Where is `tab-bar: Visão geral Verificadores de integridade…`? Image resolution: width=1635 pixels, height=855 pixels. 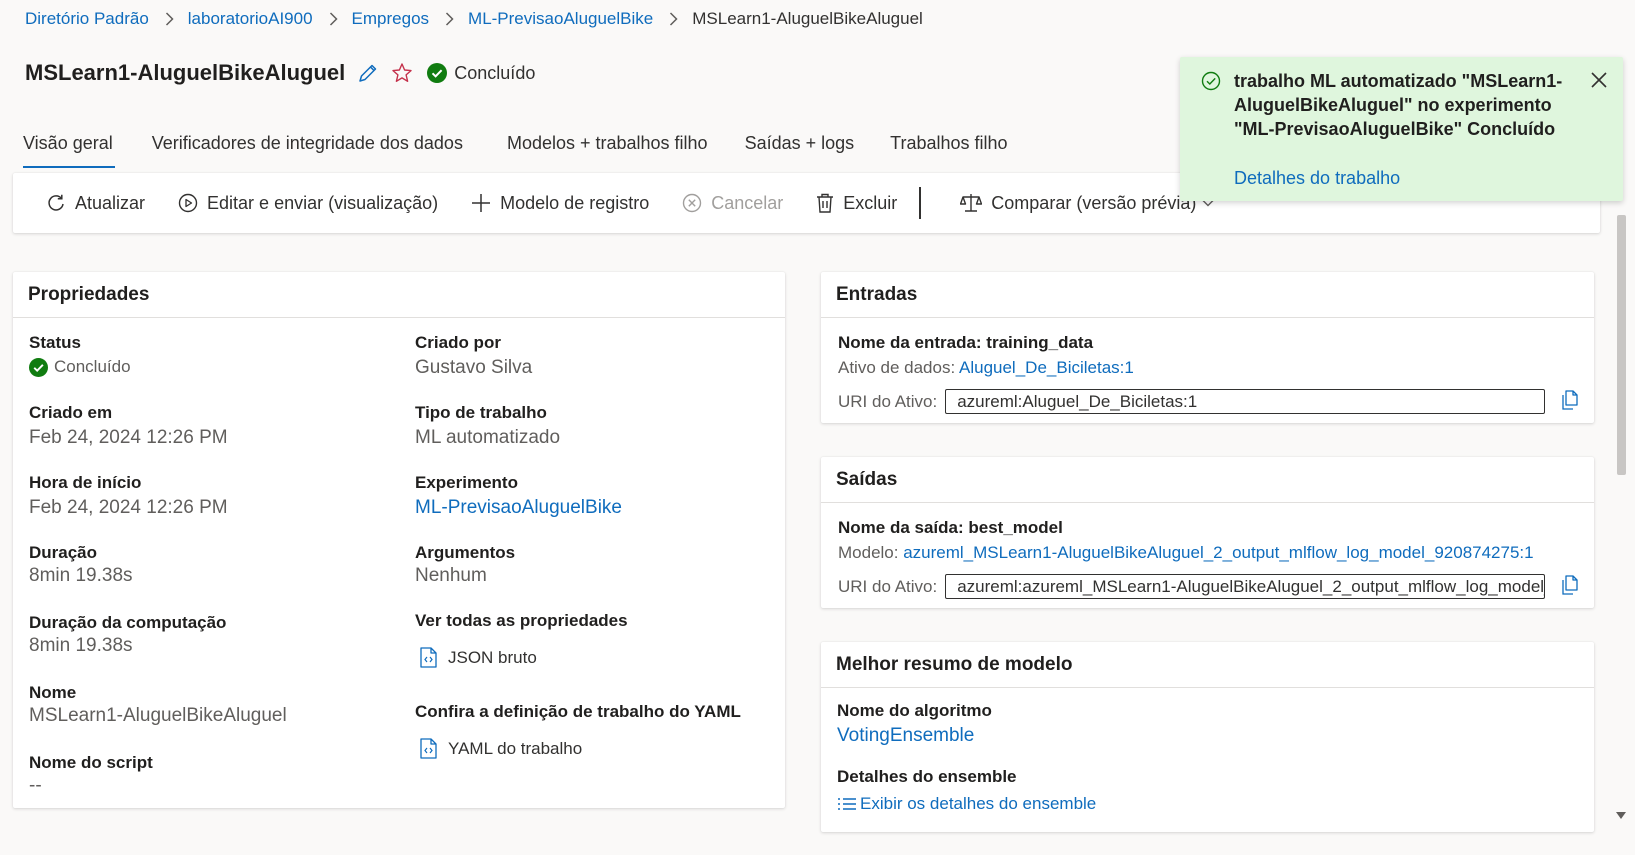 tab-bar: Visão geral Verificadores de integridade… is located at coordinates (515, 147).